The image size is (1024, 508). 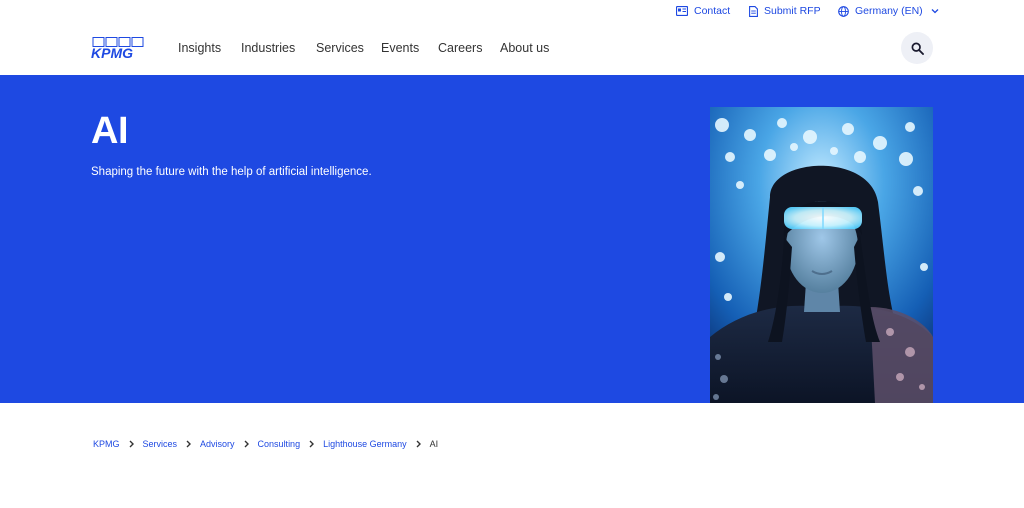 What do you see at coordinates (512, 12) in the screenshot?
I see `utility-bar: Contact Submit RFP Germany (EN)` at bounding box center [512, 12].